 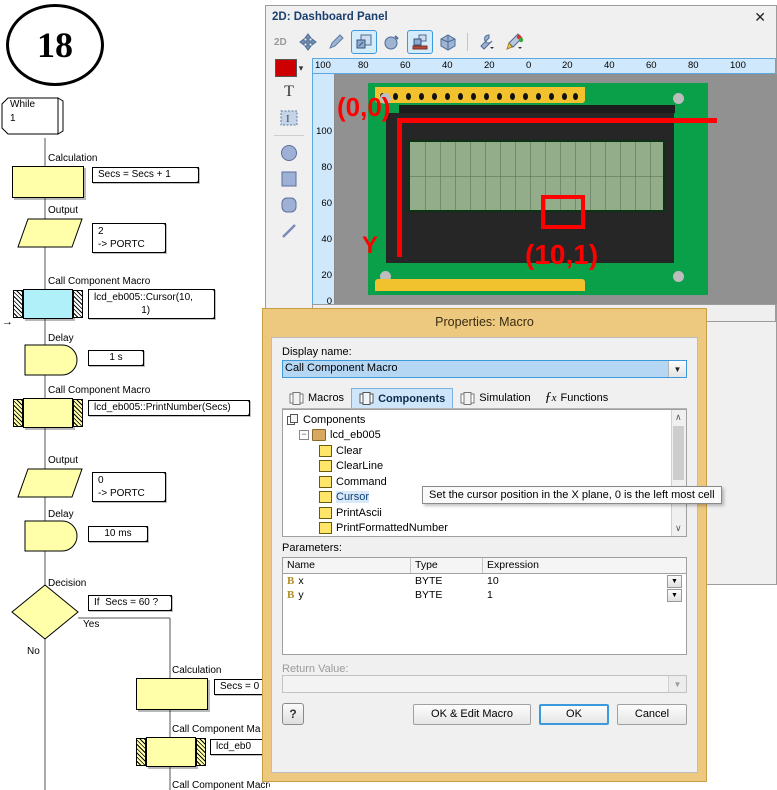 What do you see at coordinates (301, 68) in the screenshot?
I see `chevron-down-icon: ▾` at bounding box center [301, 68].